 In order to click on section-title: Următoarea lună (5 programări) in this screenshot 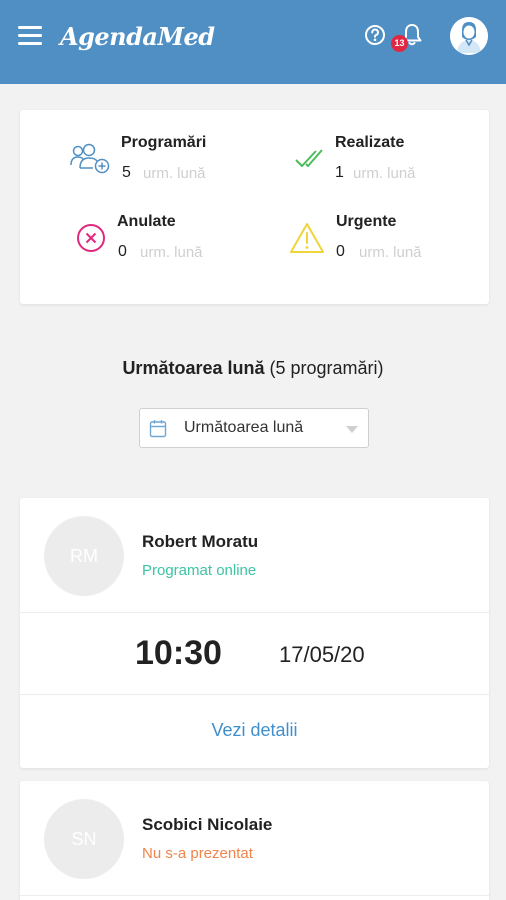, I will do `click(253, 368)`.